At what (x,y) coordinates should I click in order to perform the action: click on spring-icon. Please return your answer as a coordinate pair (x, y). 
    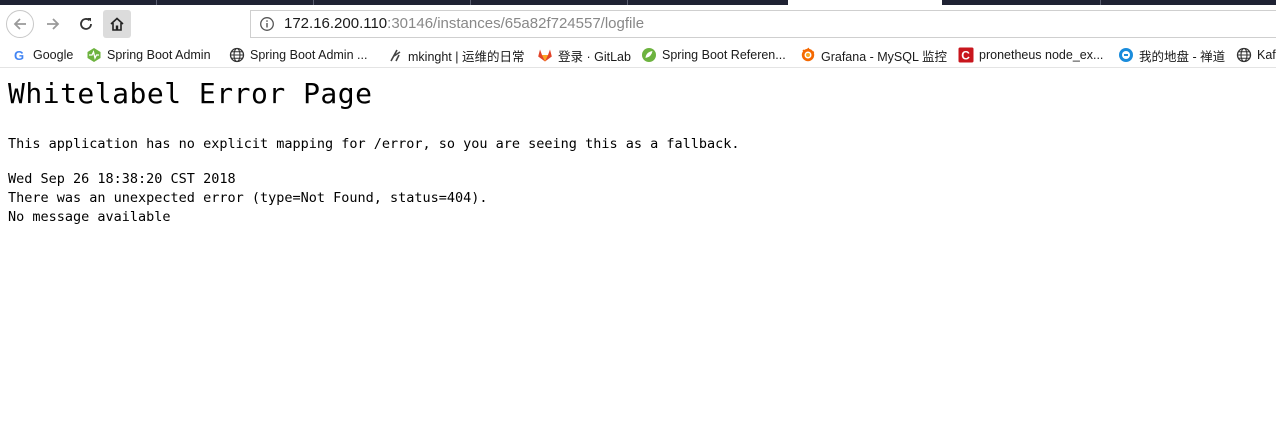
    Looking at the image, I should click on (649, 55).